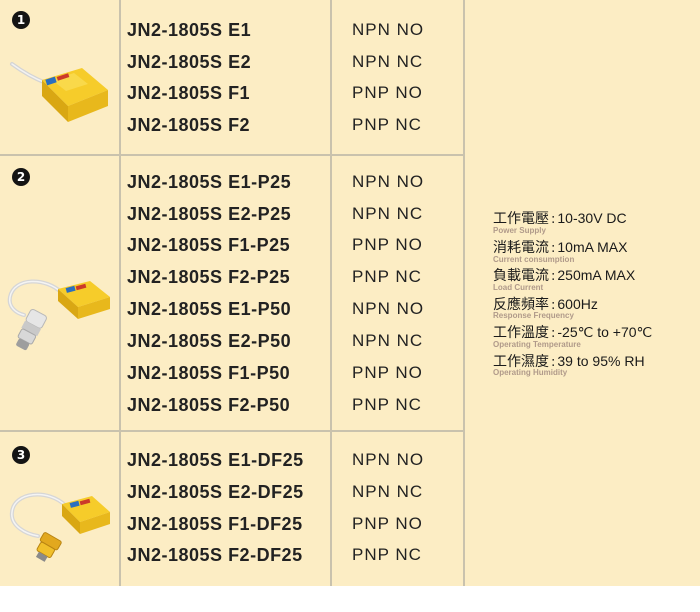 The width and height of the screenshot is (700, 612). What do you see at coordinates (209, 341) in the screenshot?
I see `model-name: JN2-1805S E2-P50` at bounding box center [209, 341].